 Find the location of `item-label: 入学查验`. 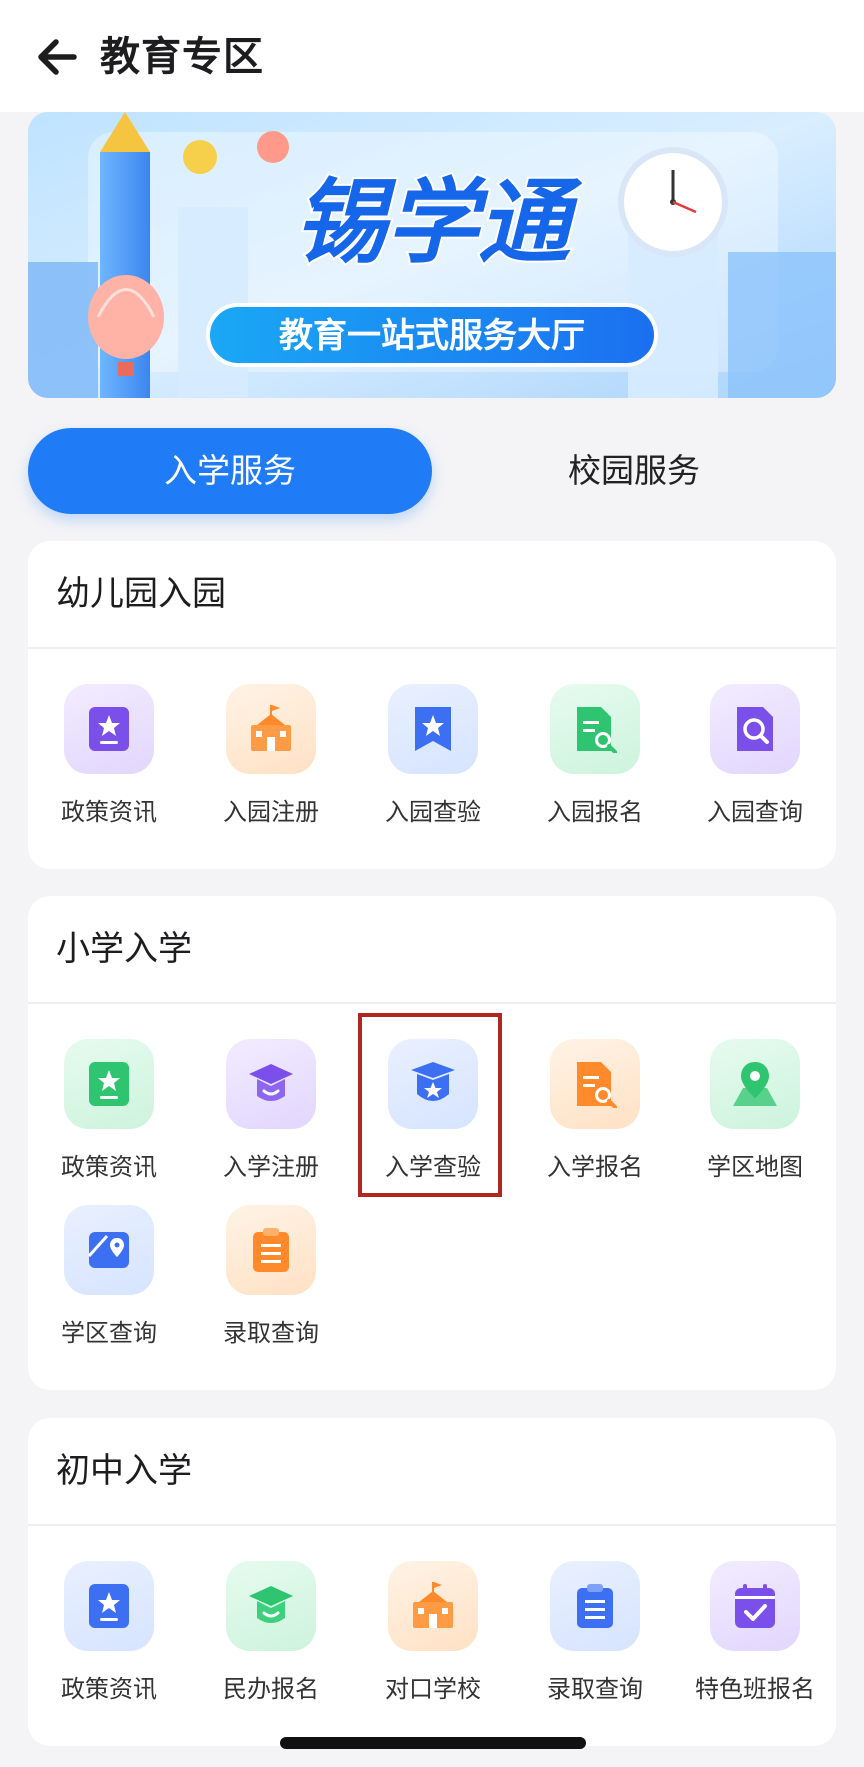

item-label: 入学查验 is located at coordinates (433, 1167).